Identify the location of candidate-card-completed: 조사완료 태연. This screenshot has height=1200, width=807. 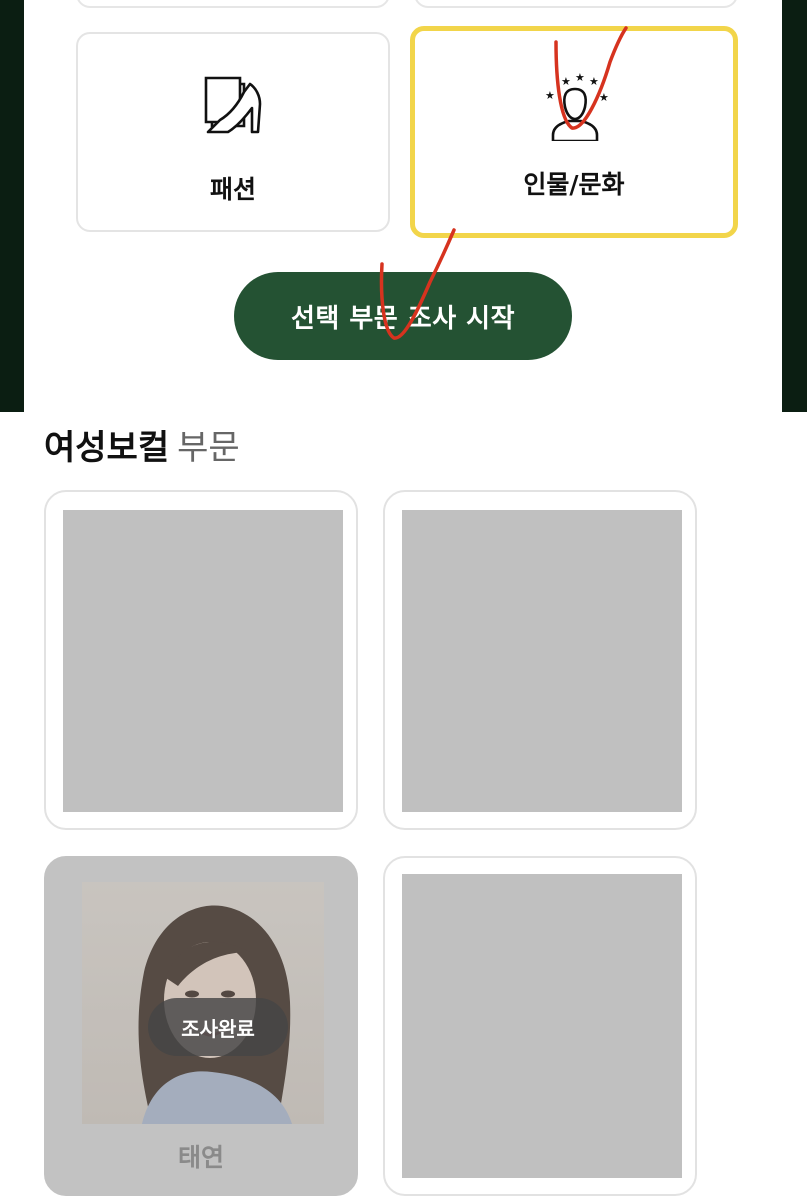
(201, 1026).